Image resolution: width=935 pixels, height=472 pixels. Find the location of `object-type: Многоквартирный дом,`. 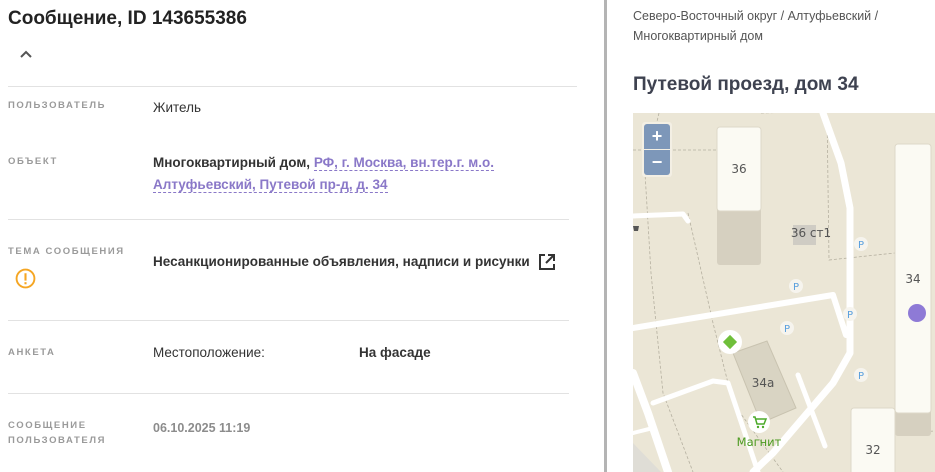

object-type: Многоквартирный дом, is located at coordinates (232, 162).